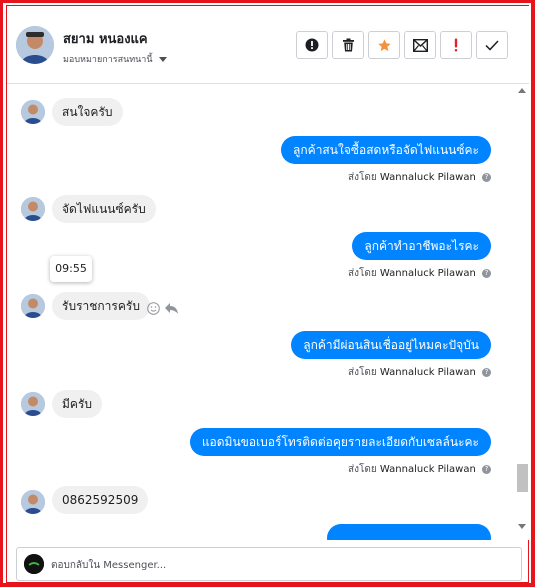  What do you see at coordinates (108, 60) in the screenshot?
I see `assign-label: มอบหมายการสนทนานี้` at bounding box center [108, 60].